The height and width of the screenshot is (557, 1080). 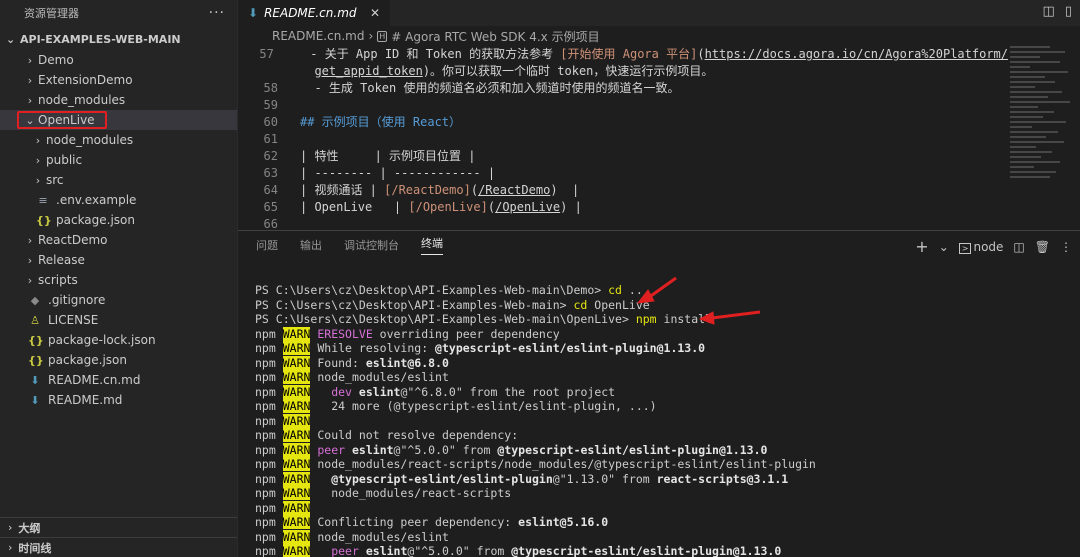 What do you see at coordinates (965, 248) in the screenshot?
I see `terminal-icon: >` at bounding box center [965, 248].